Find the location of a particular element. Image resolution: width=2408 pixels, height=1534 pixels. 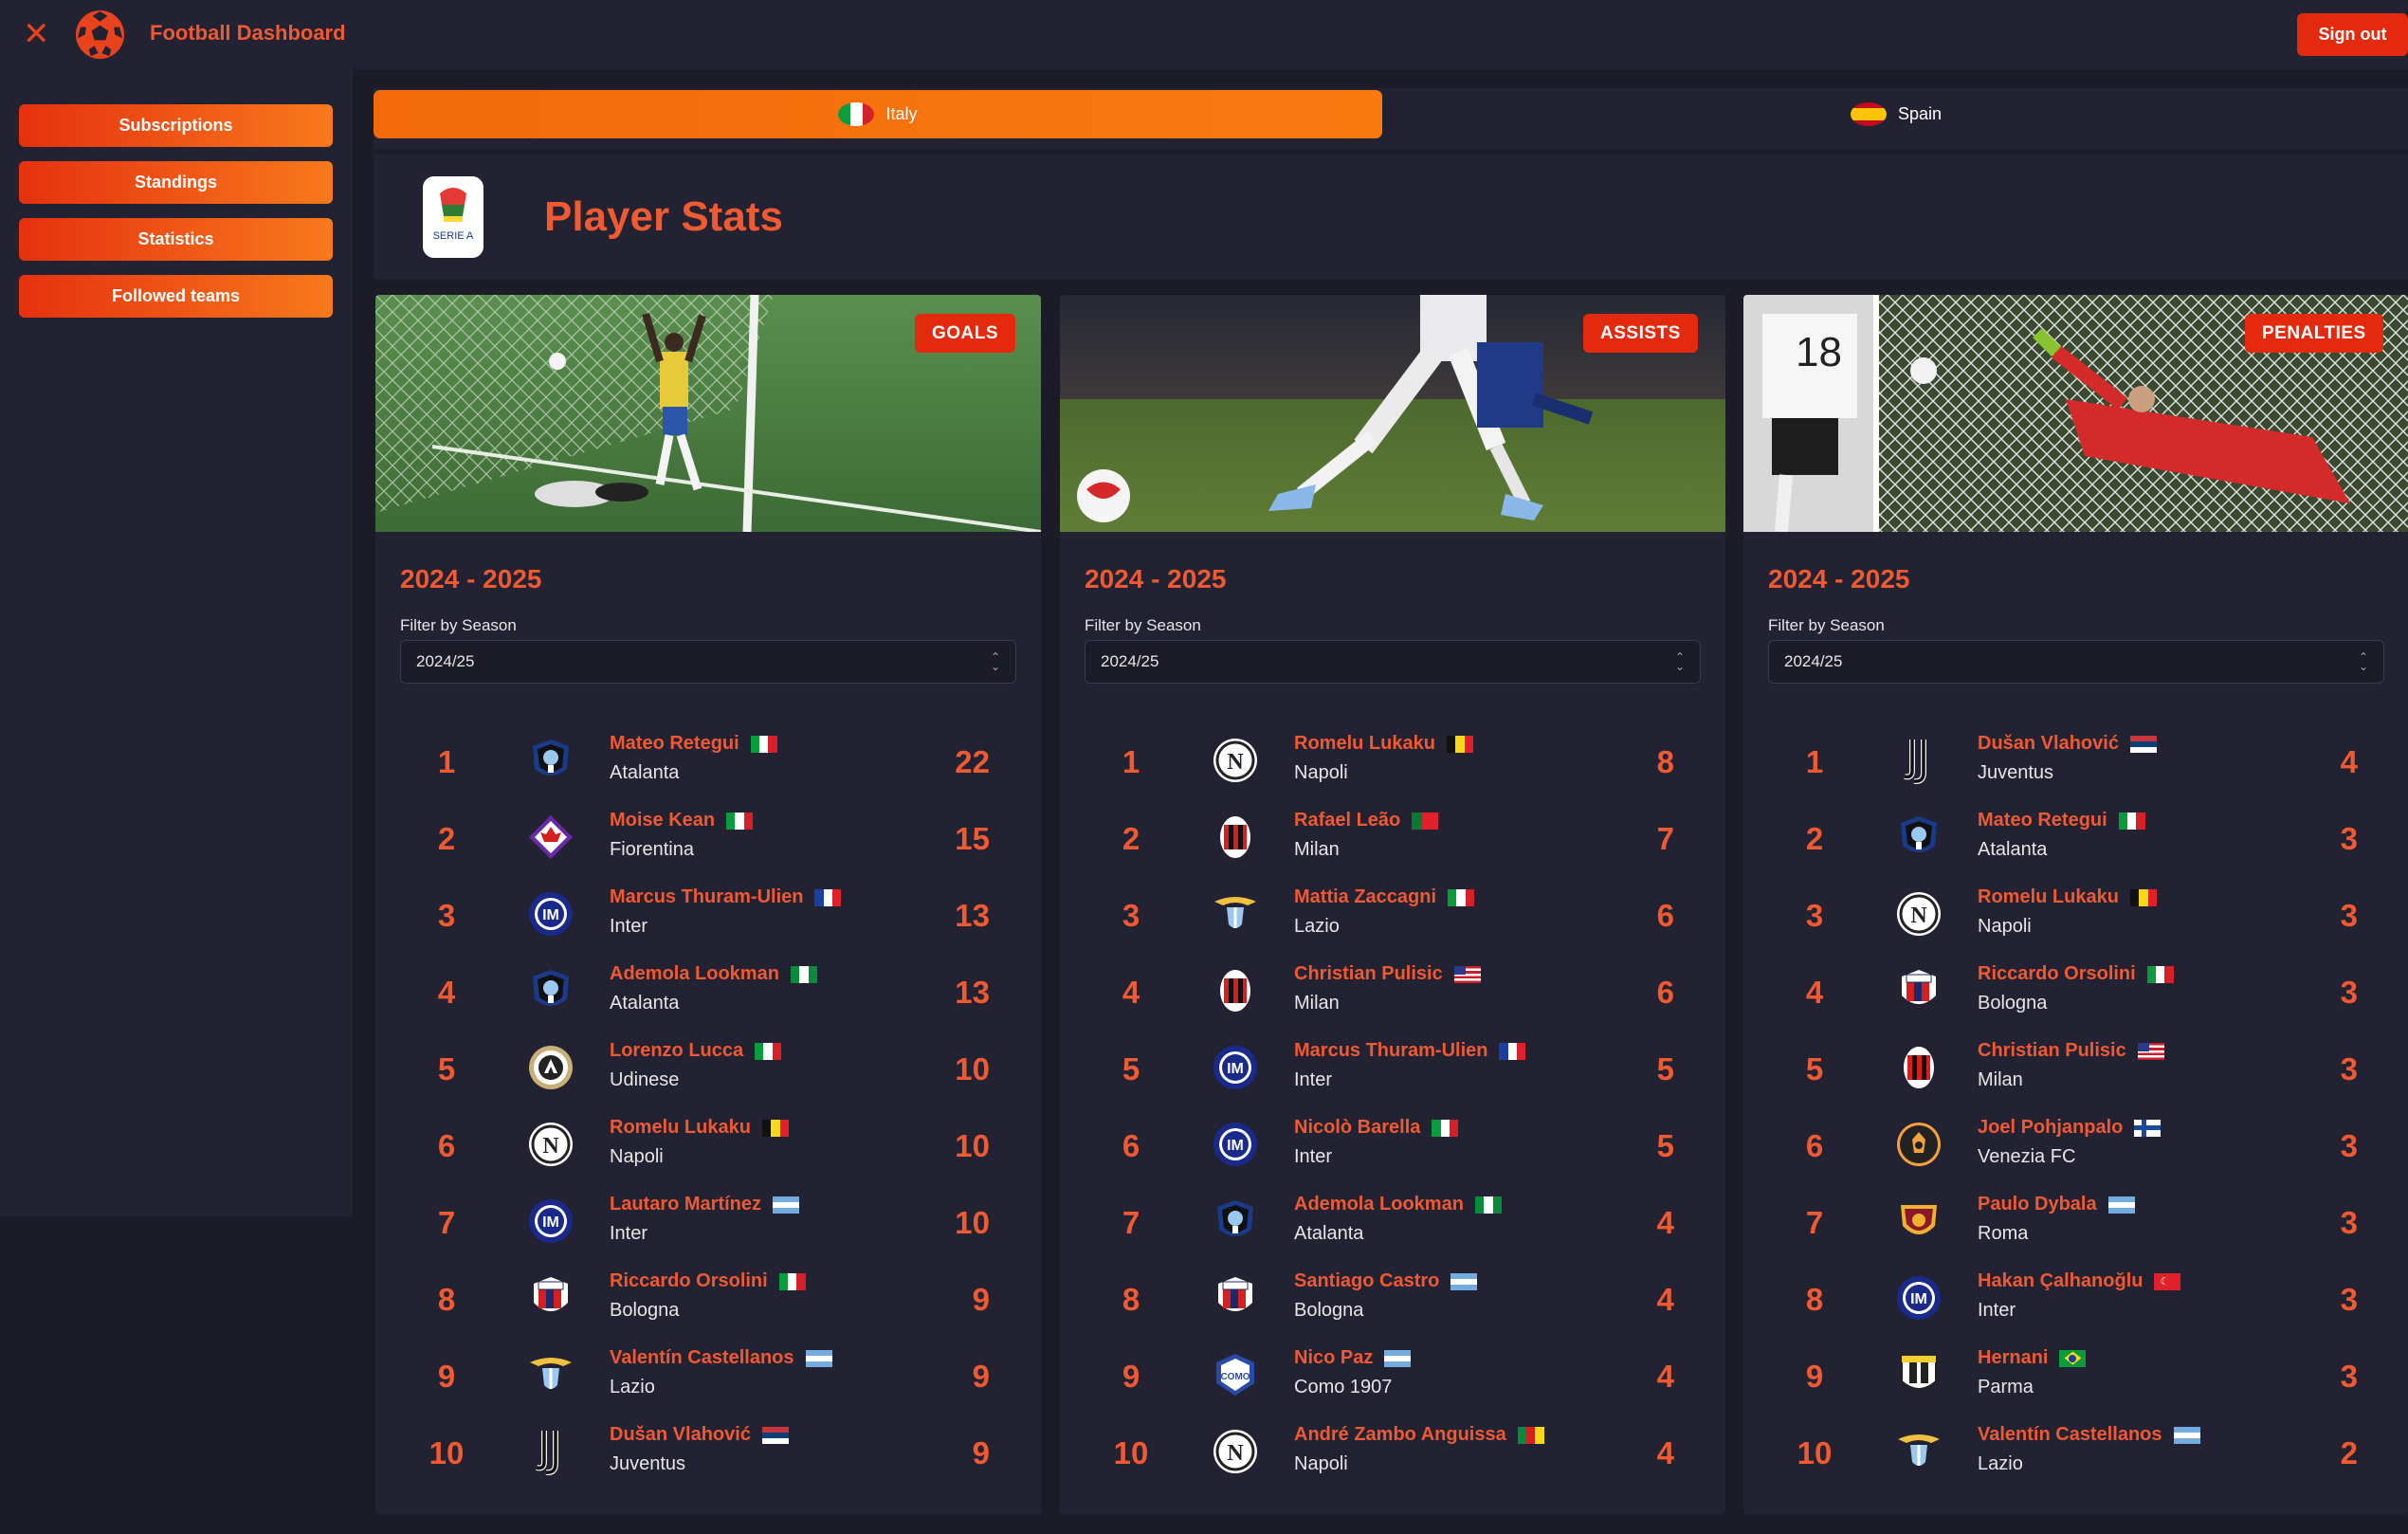

player-name: Moise Kean is located at coordinates (682, 821).